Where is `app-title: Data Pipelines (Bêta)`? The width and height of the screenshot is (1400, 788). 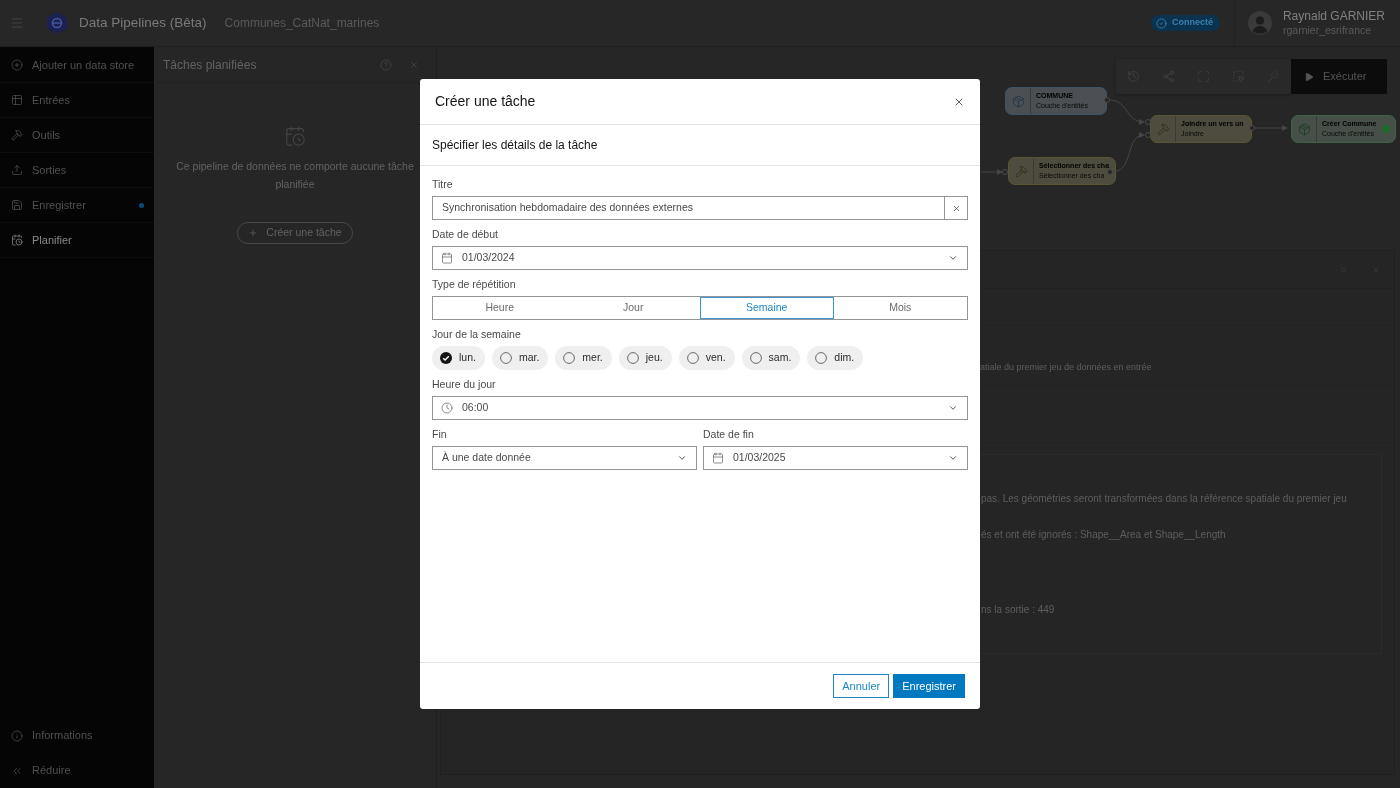
app-title: Data Pipelines (Bêta) is located at coordinates (143, 22).